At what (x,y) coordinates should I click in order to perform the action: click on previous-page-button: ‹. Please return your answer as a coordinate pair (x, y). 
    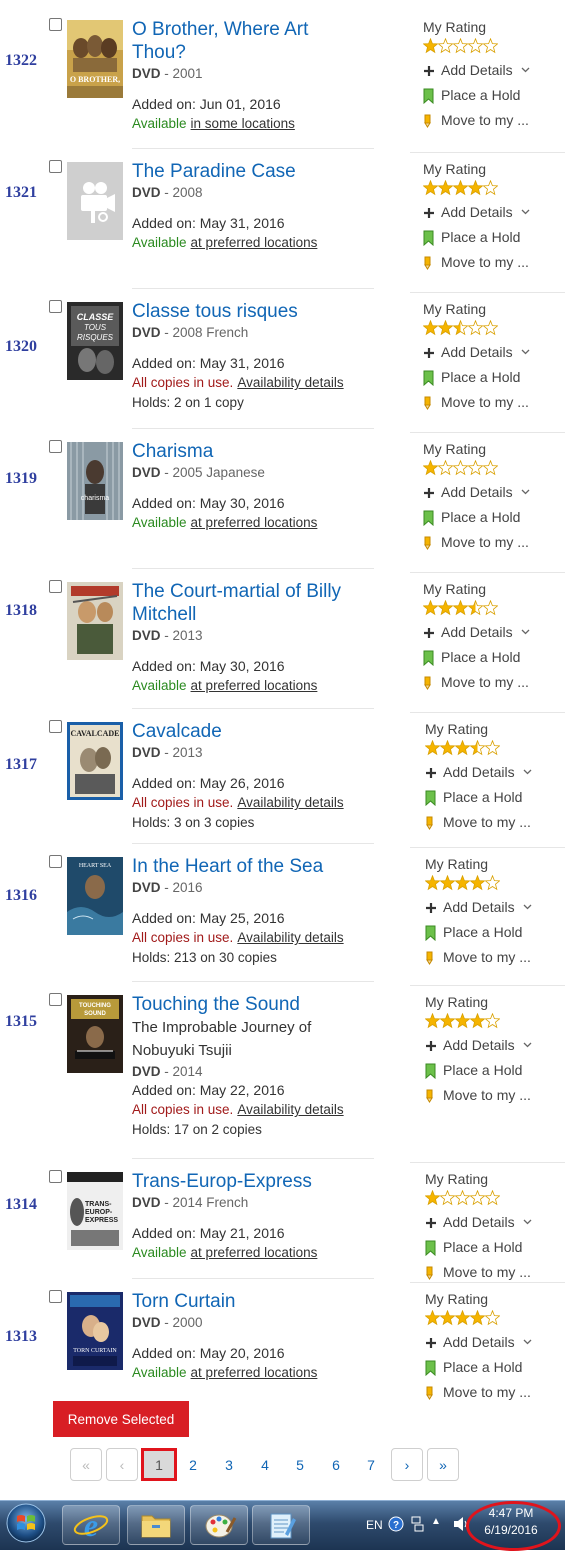
    Looking at the image, I should click on (122, 1464).